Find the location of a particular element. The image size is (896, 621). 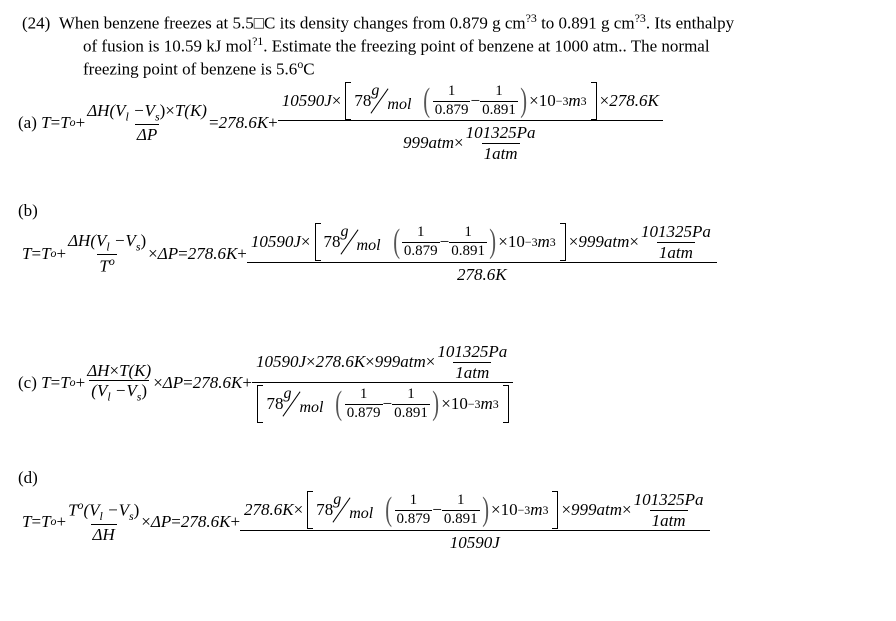

option-c-label: (c) is located at coordinates (27, 382).